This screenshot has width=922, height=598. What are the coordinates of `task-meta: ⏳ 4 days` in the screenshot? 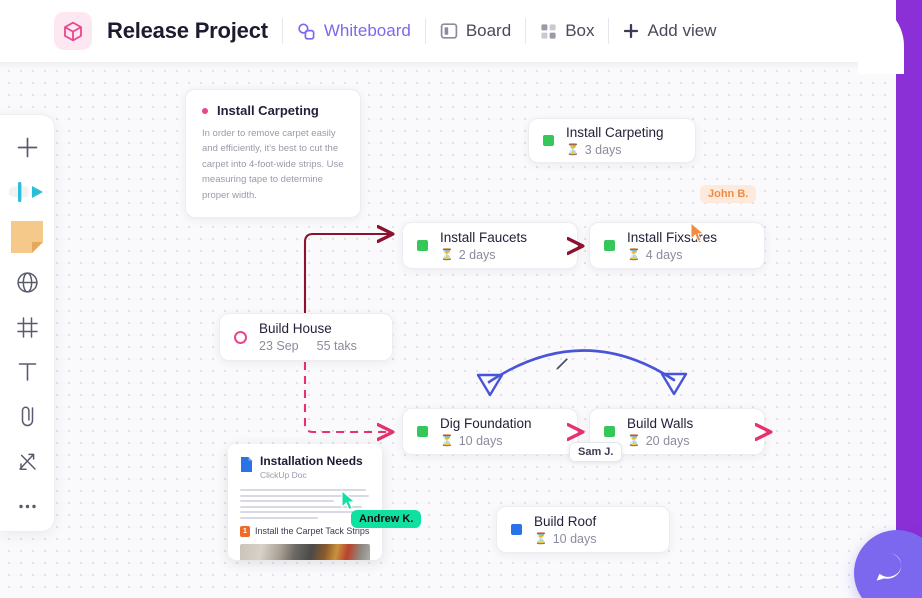 It's located at (672, 255).